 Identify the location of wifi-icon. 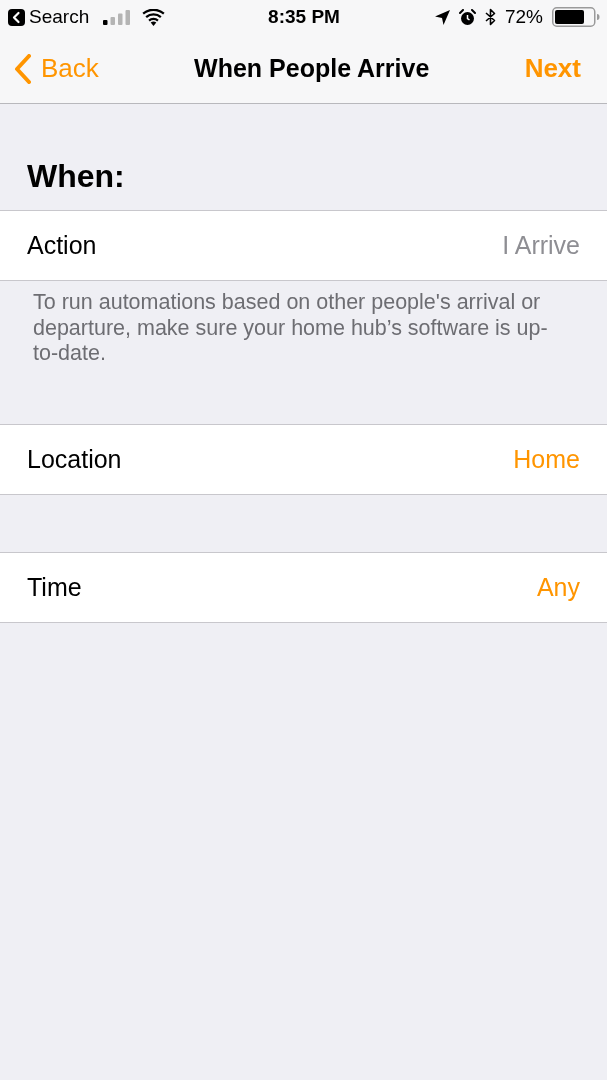
(154, 17).